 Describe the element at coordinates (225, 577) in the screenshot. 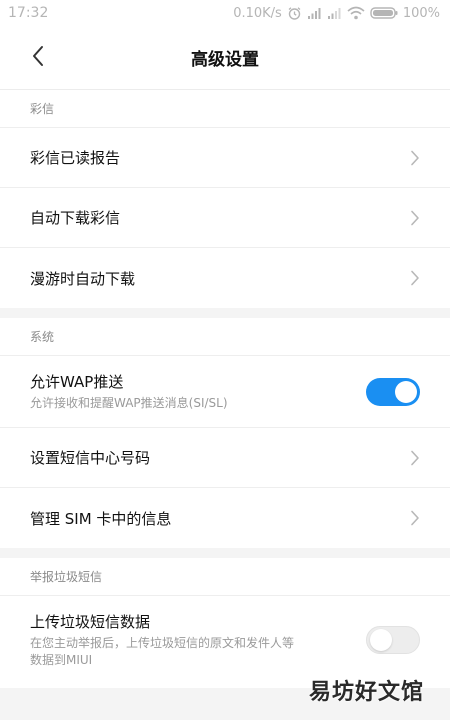

I see `section-label-spam: 举报垃圾短信` at that location.